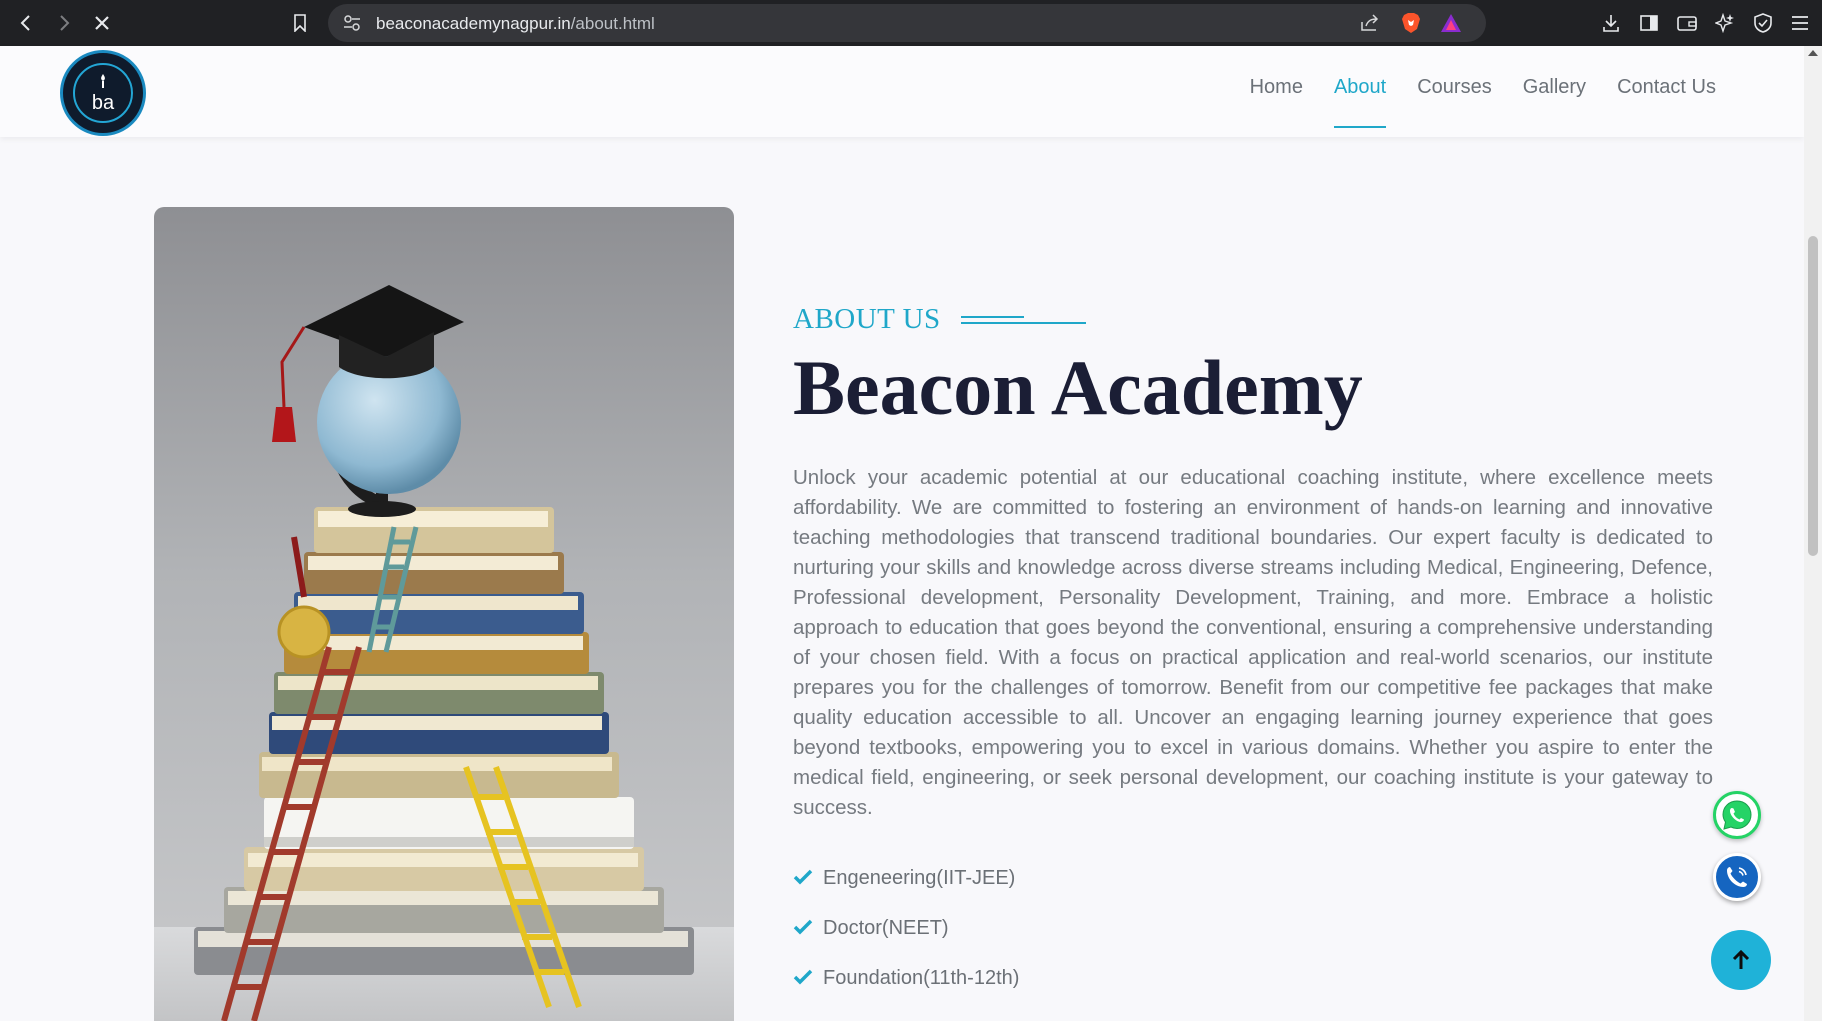  What do you see at coordinates (1813, 396) in the screenshot?
I see `scrollbar-thumb` at bounding box center [1813, 396].